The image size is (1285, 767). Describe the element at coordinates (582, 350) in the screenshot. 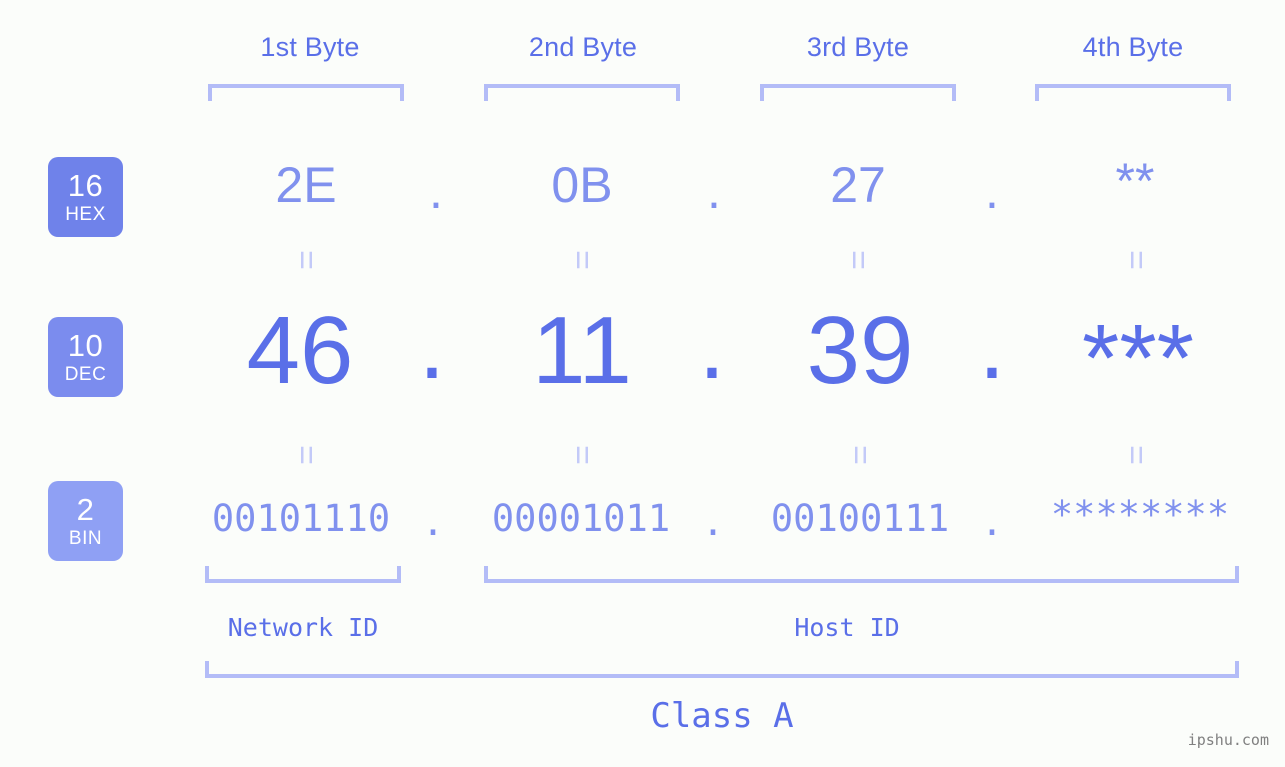

I see `dec-byte-2: 11` at that location.